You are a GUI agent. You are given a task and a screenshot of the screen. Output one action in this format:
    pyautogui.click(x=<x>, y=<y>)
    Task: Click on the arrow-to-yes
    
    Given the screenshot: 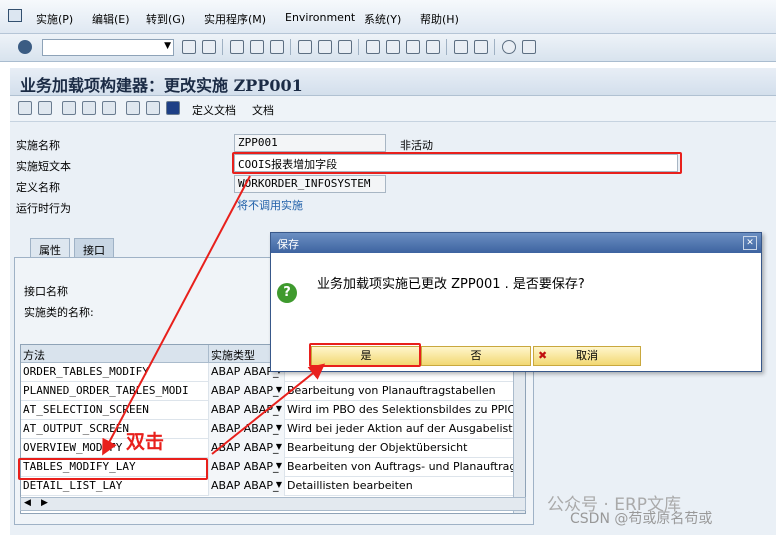 What is the action you would take?
    pyautogui.click(x=268, y=409)
    